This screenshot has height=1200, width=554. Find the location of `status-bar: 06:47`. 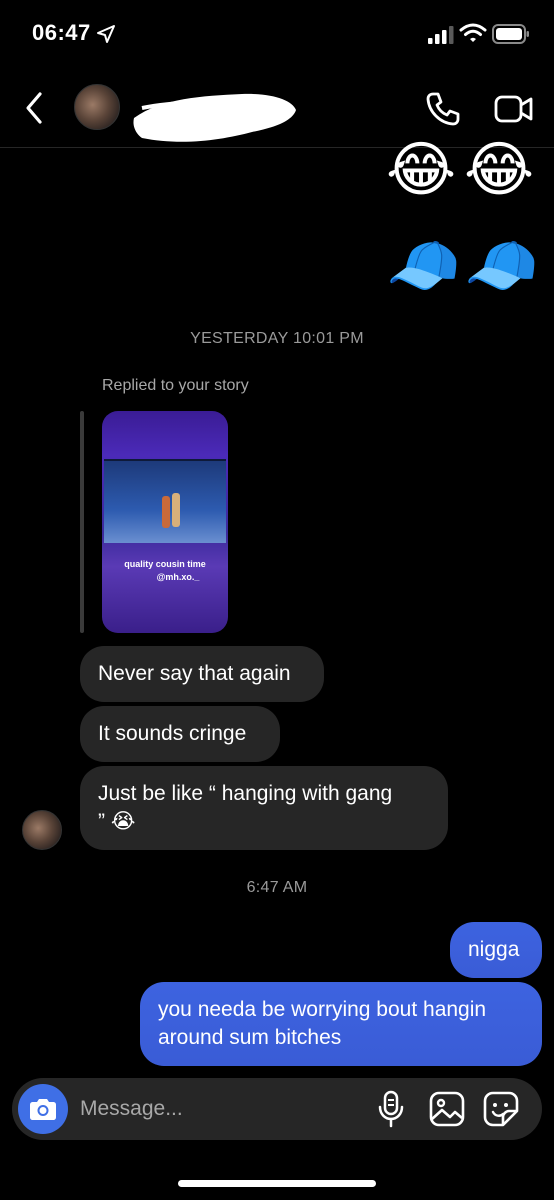

status-bar: 06:47 is located at coordinates (277, 35).